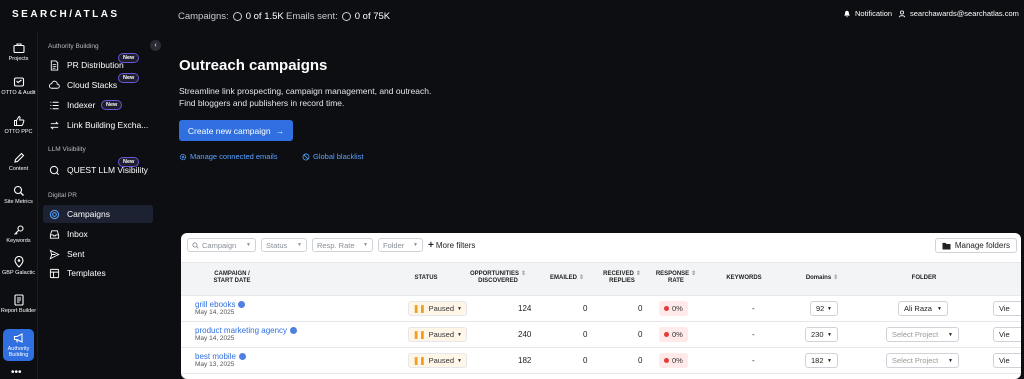  Describe the element at coordinates (525, 308) in the screenshot. I see `opportunities-value: 124` at that location.